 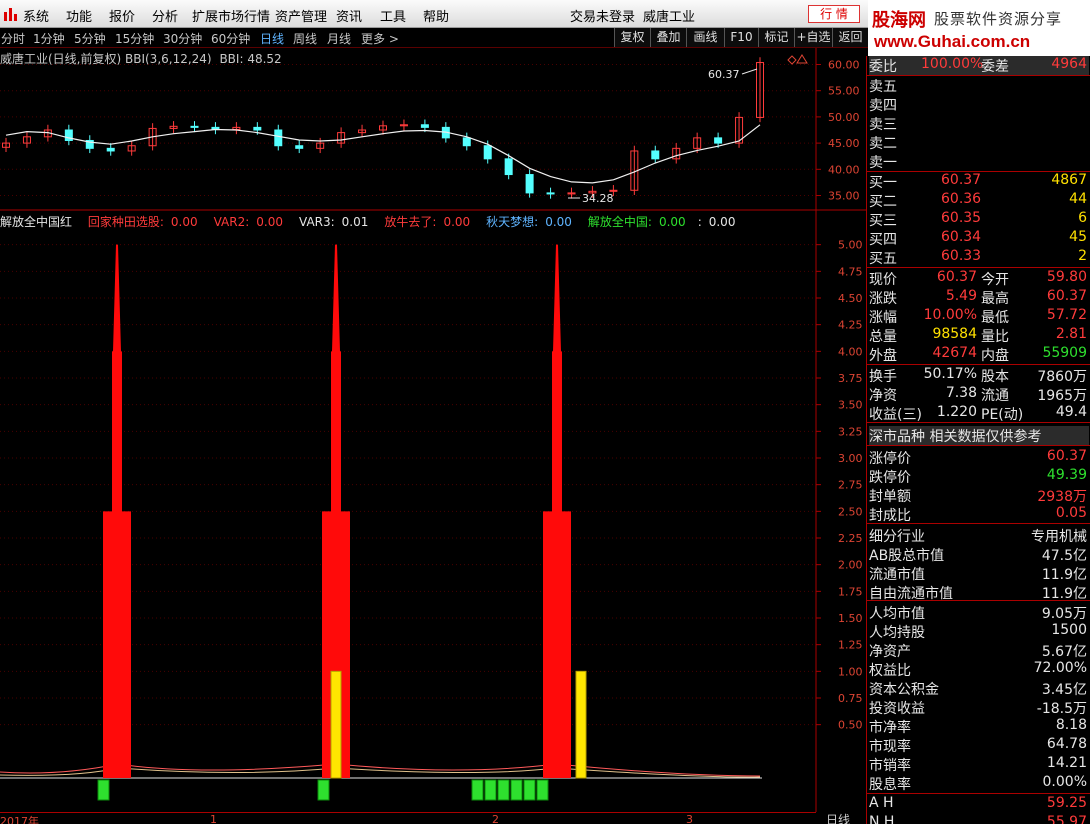 I want to click on ah-label: N H, so click(x=882, y=819).